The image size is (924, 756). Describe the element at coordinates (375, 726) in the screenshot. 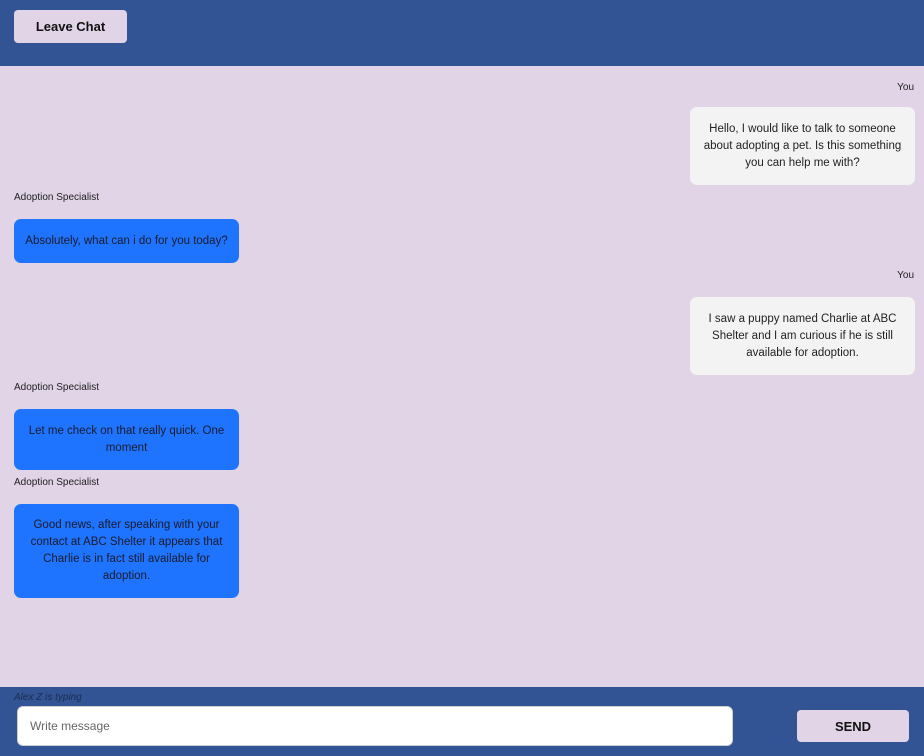

I see `message-input` at that location.